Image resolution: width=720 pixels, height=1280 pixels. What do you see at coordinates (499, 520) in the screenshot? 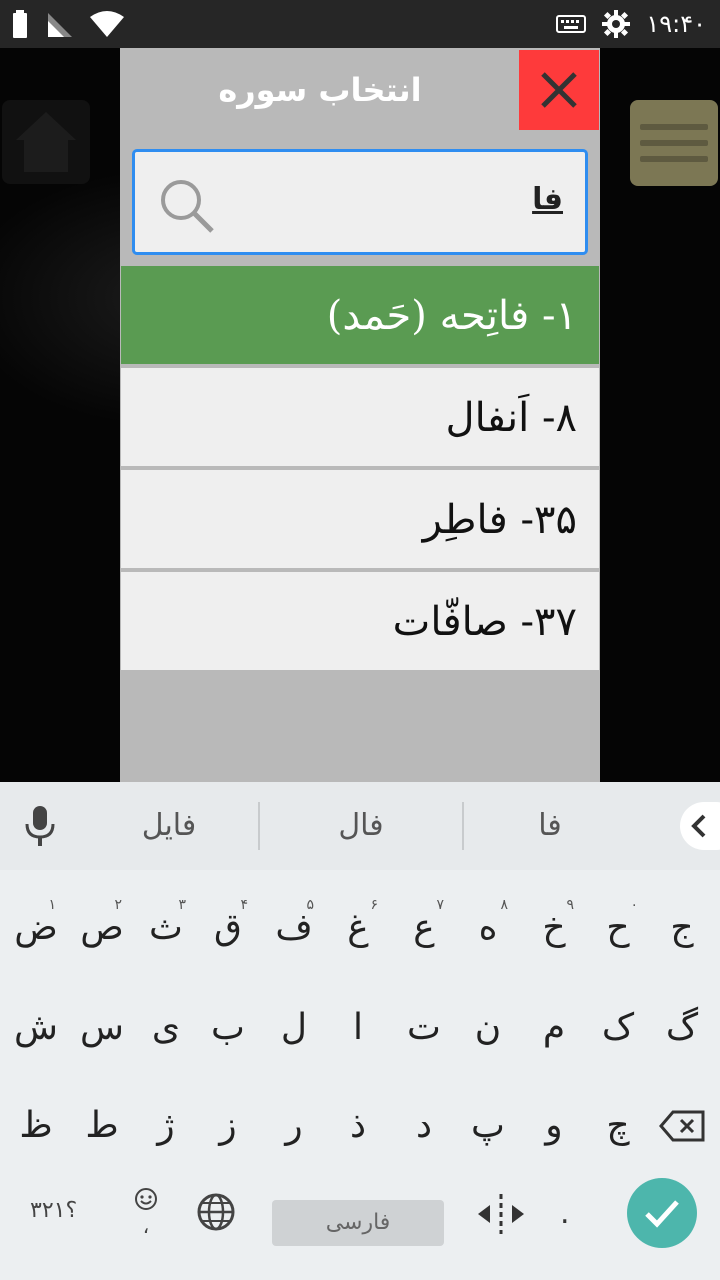
I see `surah-result-label: ۳۵- فاطِر` at bounding box center [499, 520].